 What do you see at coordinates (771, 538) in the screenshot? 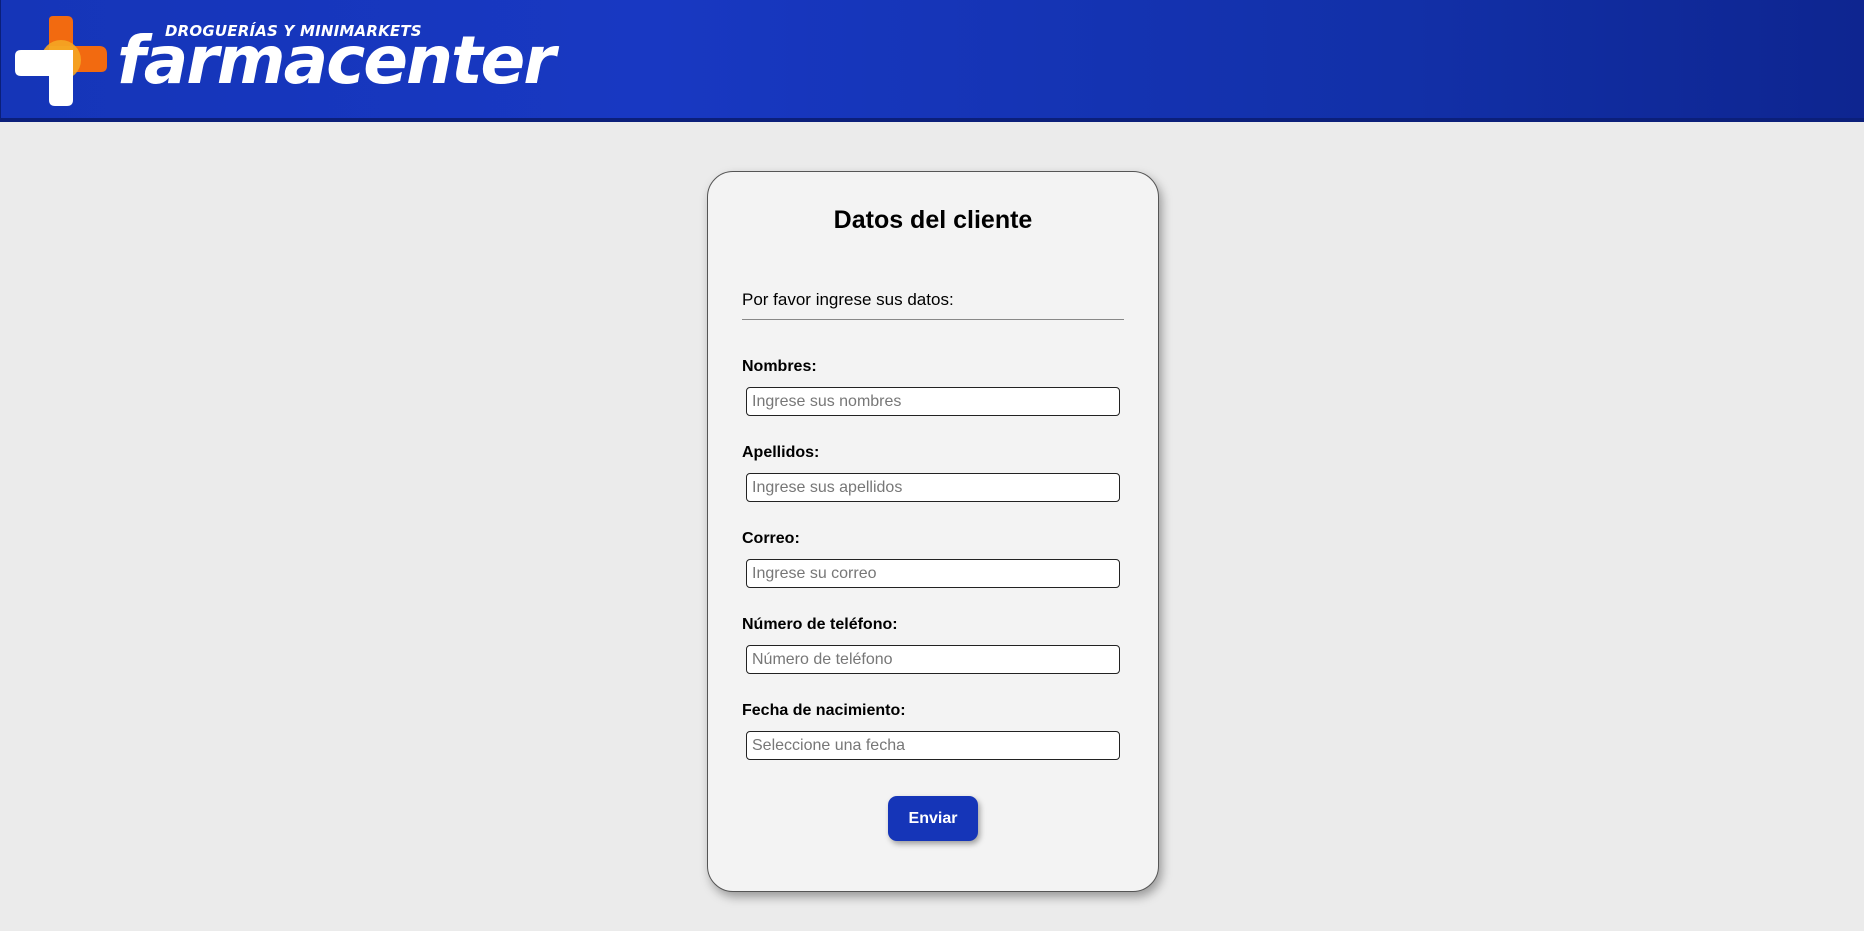
I see `email-label: Correo:` at bounding box center [771, 538].